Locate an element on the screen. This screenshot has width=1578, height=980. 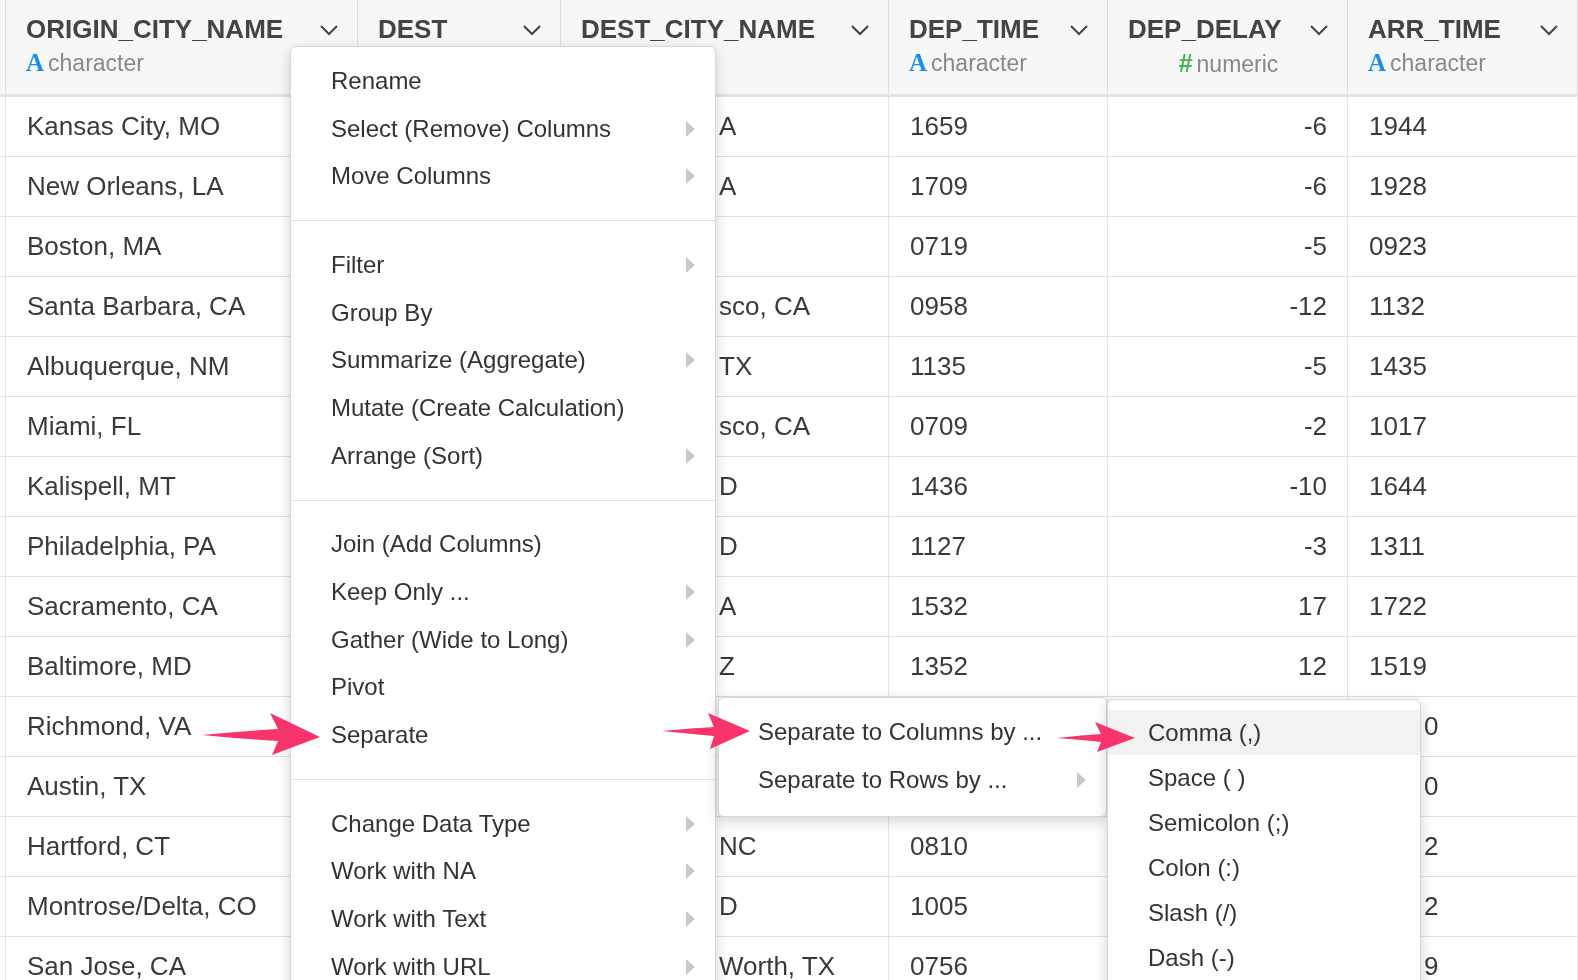
menu-item: Select (Remove) Columns is located at coordinates (503, 128).